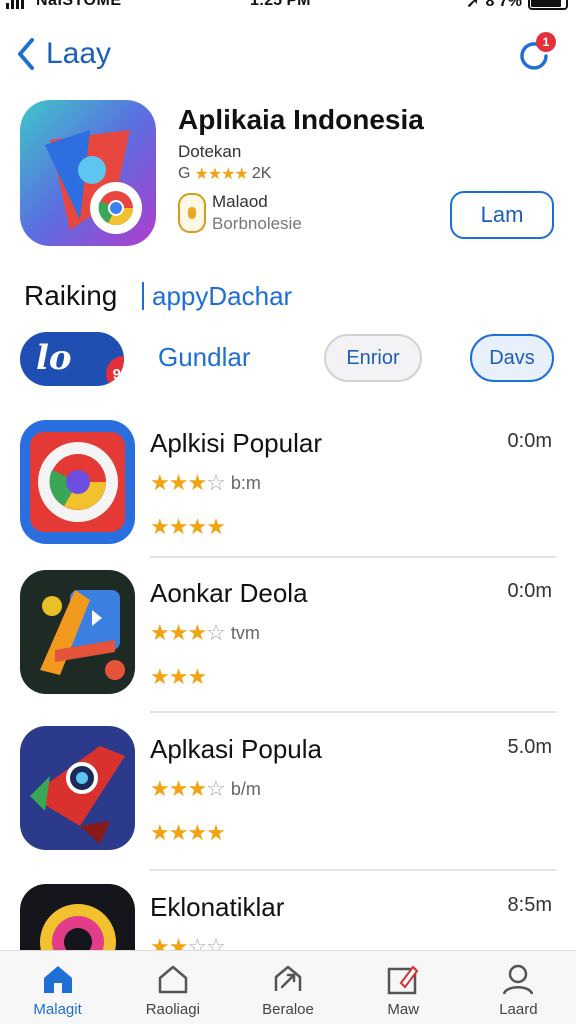 The height and width of the screenshot is (1024, 576). What do you see at coordinates (261, 173) in the screenshot?
I see `rating-count: 2K` at bounding box center [261, 173].